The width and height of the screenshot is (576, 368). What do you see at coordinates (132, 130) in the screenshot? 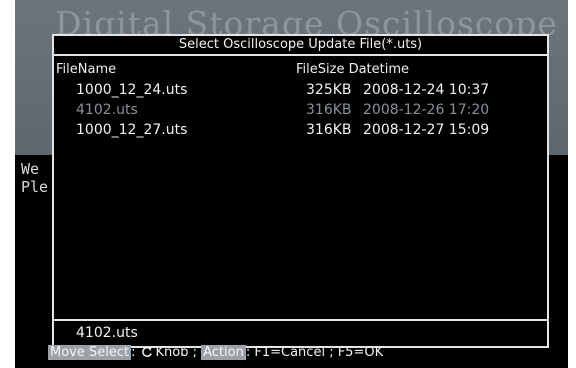
I see `file-name: 1000_12_27.uts` at bounding box center [132, 130].